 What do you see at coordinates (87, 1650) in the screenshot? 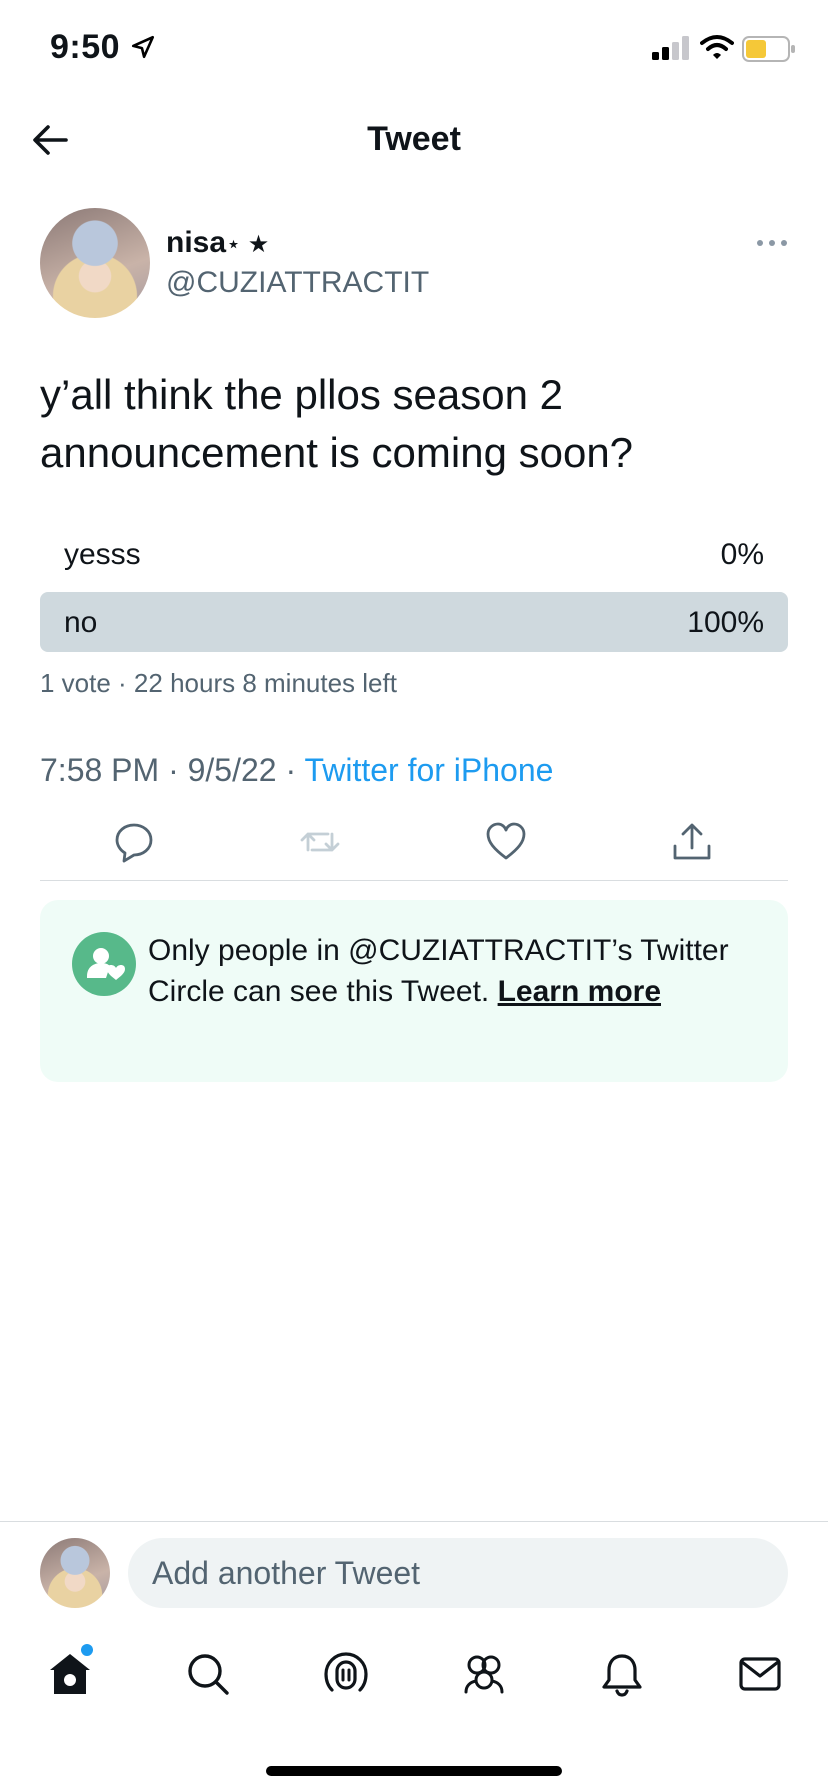
I see `home-notification-dot` at bounding box center [87, 1650].